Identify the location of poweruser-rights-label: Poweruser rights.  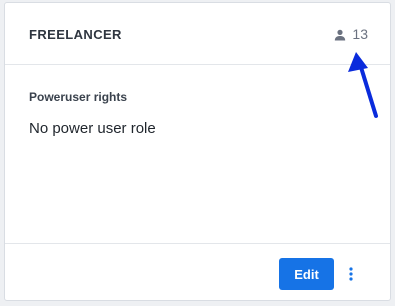
(78, 97).